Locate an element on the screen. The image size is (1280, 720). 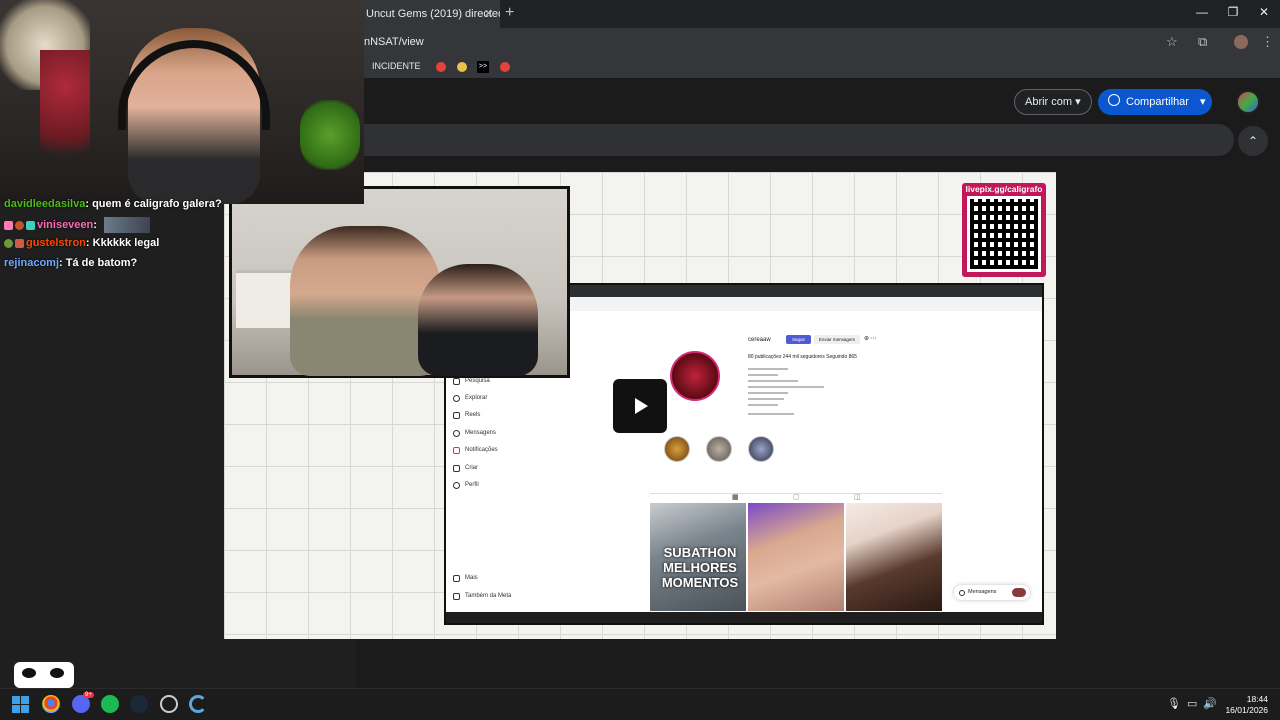
meta-icon is located at coordinates (456, 596).